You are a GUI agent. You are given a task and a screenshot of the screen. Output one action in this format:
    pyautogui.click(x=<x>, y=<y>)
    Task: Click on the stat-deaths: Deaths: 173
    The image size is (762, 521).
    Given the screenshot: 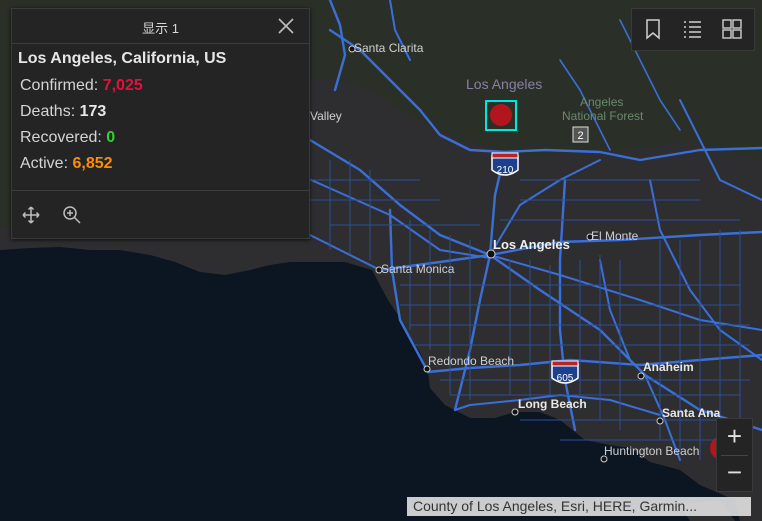 What is the action you would take?
    pyautogui.click(x=161, y=111)
    